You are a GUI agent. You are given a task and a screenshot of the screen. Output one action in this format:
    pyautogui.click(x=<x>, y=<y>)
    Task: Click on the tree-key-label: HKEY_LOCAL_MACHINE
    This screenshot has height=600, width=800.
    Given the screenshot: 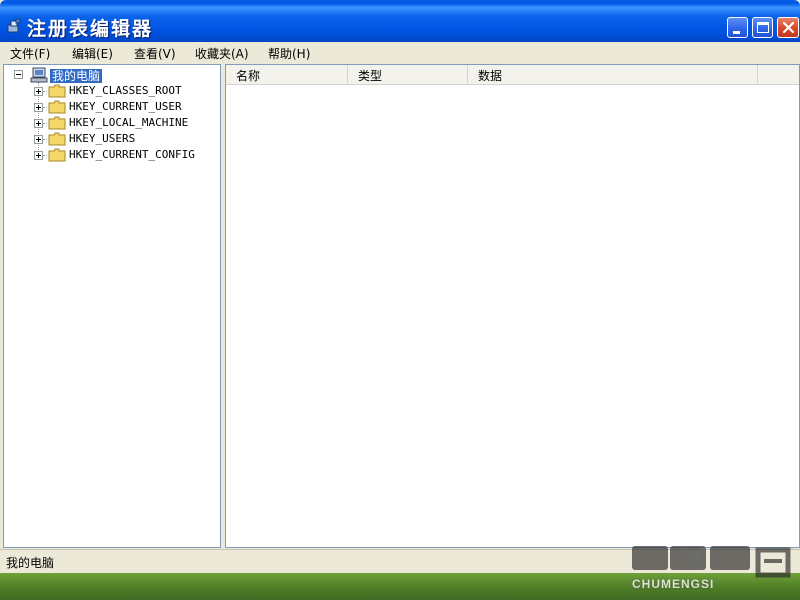 What is the action you would take?
    pyautogui.click(x=128, y=123)
    